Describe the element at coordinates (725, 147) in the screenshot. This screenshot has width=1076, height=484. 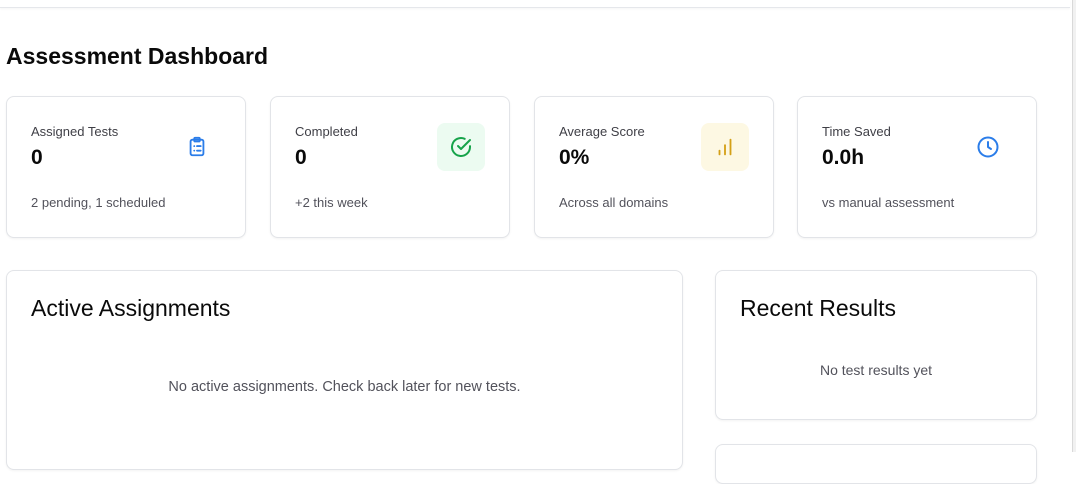
I see `bar-chart-icon` at that location.